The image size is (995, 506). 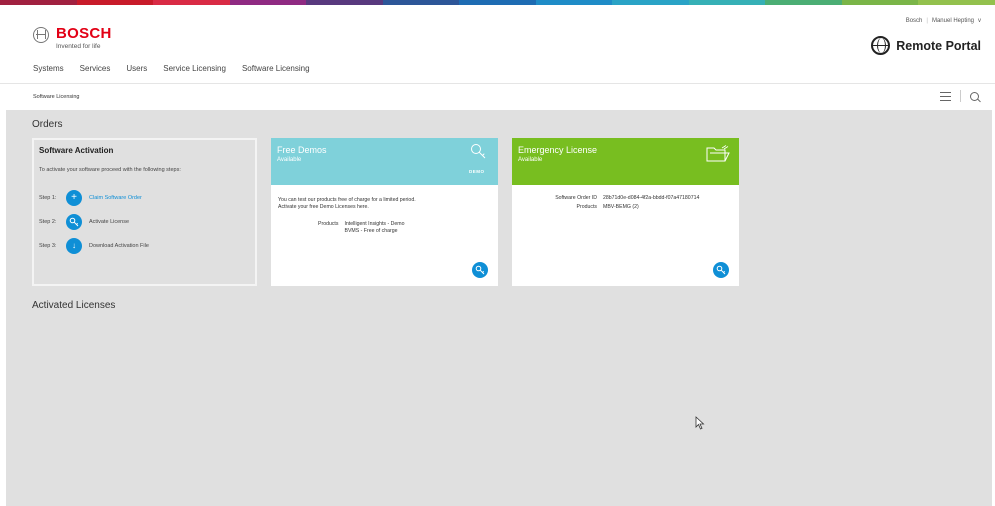 What do you see at coordinates (136, 73) in the screenshot?
I see `nav-item-users: Users` at bounding box center [136, 73].